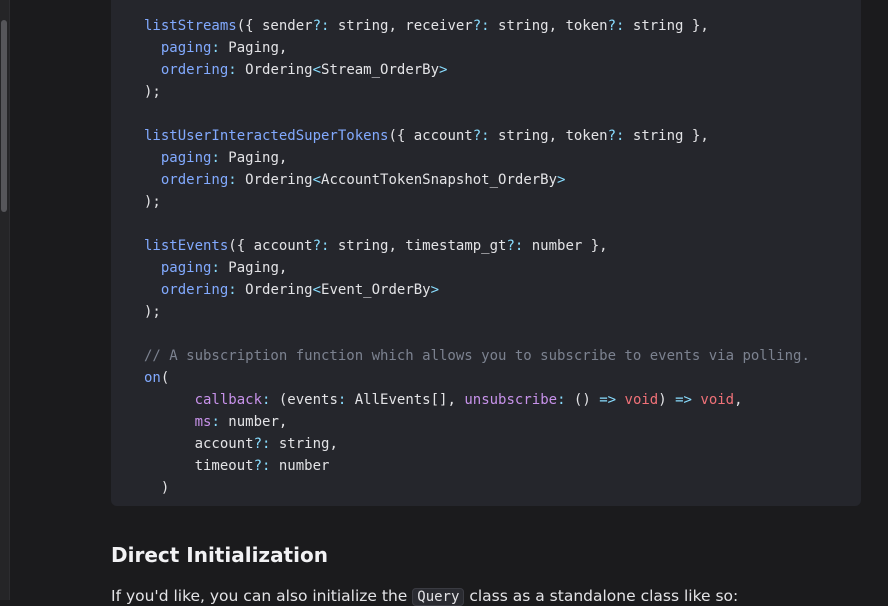  What do you see at coordinates (477, 422) in the screenshot?
I see `code-line: ms: number,` at bounding box center [477, 422].